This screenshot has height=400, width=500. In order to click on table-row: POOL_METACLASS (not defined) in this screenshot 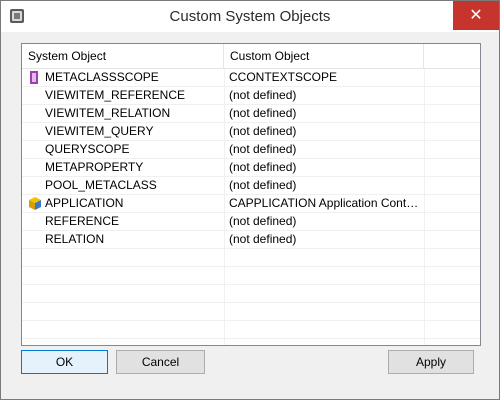, I will do `click(251, 186)`.